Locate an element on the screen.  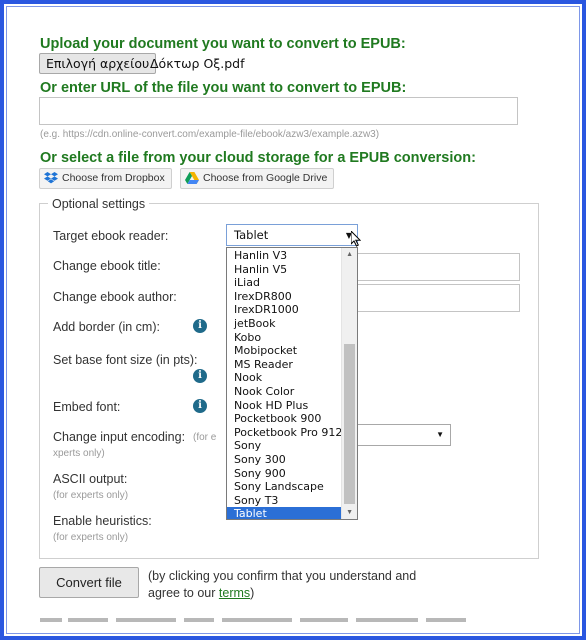
dropdown-option: Sony is located at coordinates (284, 446).